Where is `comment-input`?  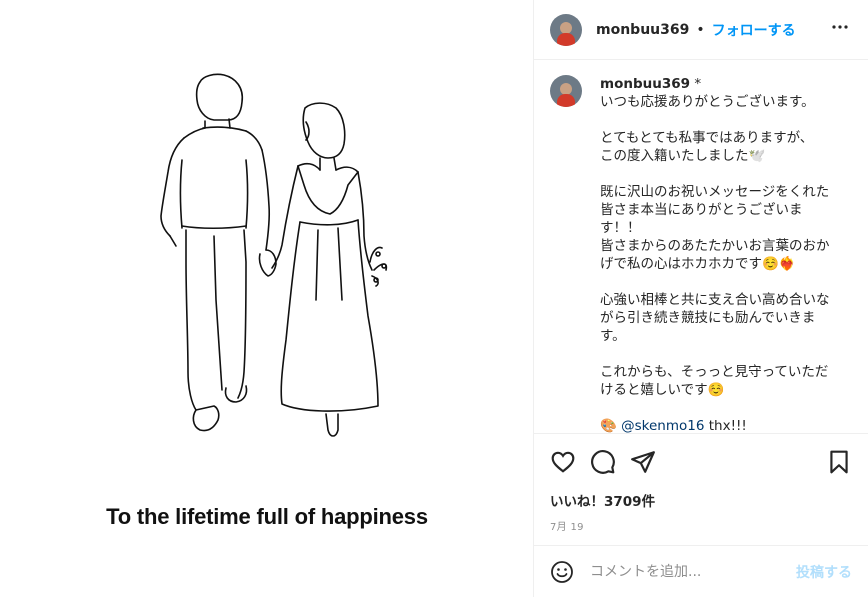
comment-input is located at coordinates (688, 571).